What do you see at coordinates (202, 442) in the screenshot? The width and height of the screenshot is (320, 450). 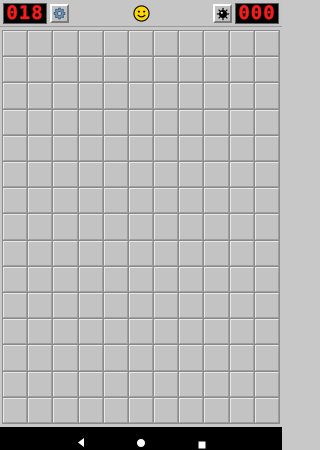 I see `recents-button` at bounding box center [202, 442].